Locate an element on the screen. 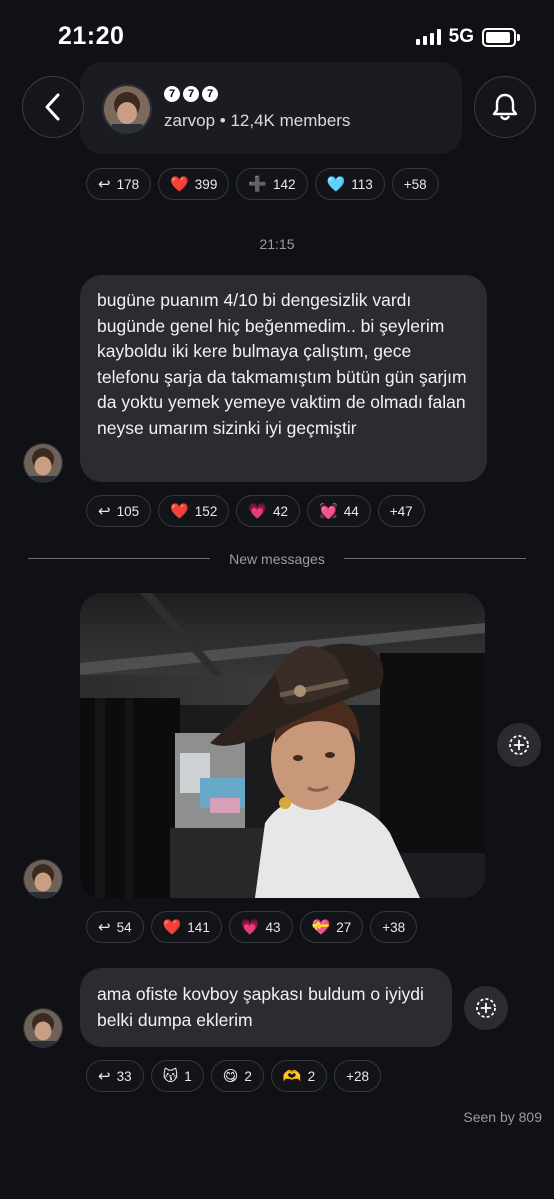 This screenshot has height=1199, width=554. seen-by-label: Seen by 809 is located at coordinates (502, 1117).